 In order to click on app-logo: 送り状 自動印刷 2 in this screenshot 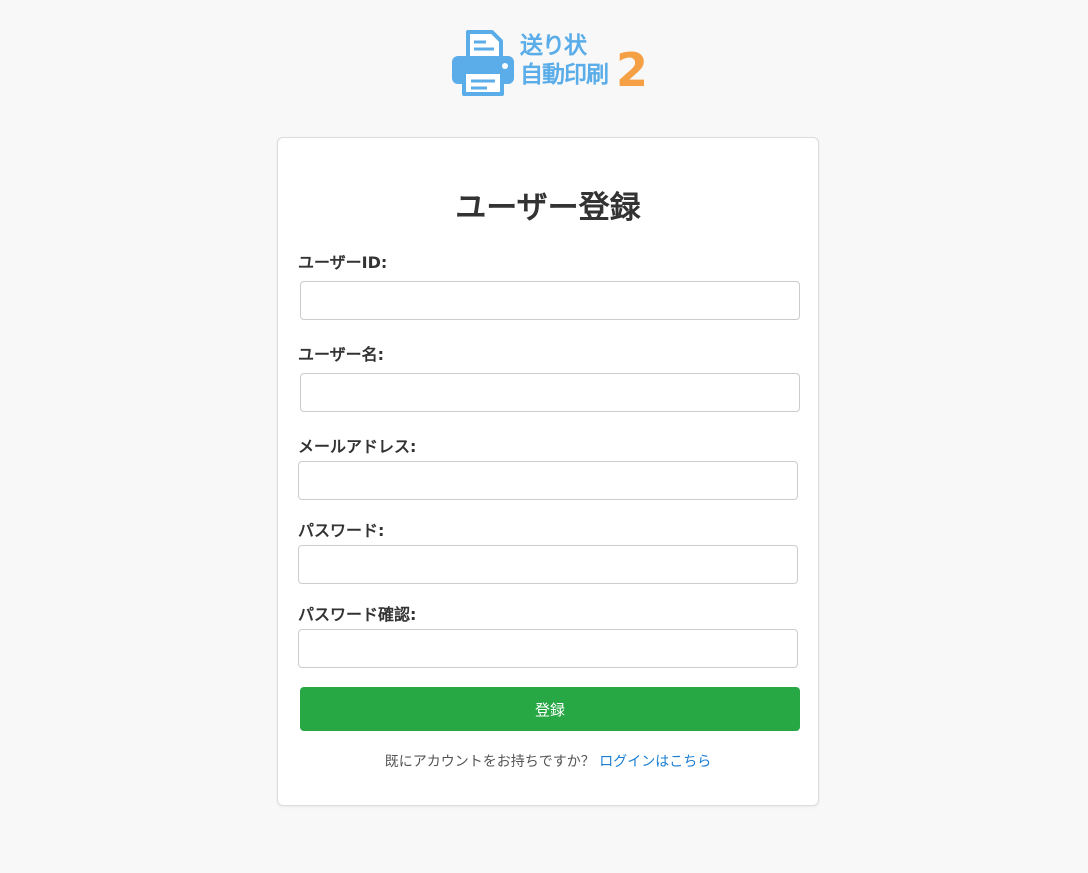, I will do `click(550, 64)`.